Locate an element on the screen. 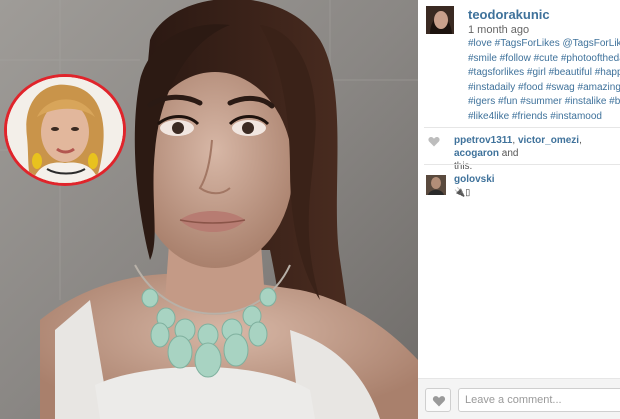 The height and width of the screenshot is (419, 620). caption-line: #tagsforlikes #girl #beautiful #happy # is located at coordinates (544, 72).